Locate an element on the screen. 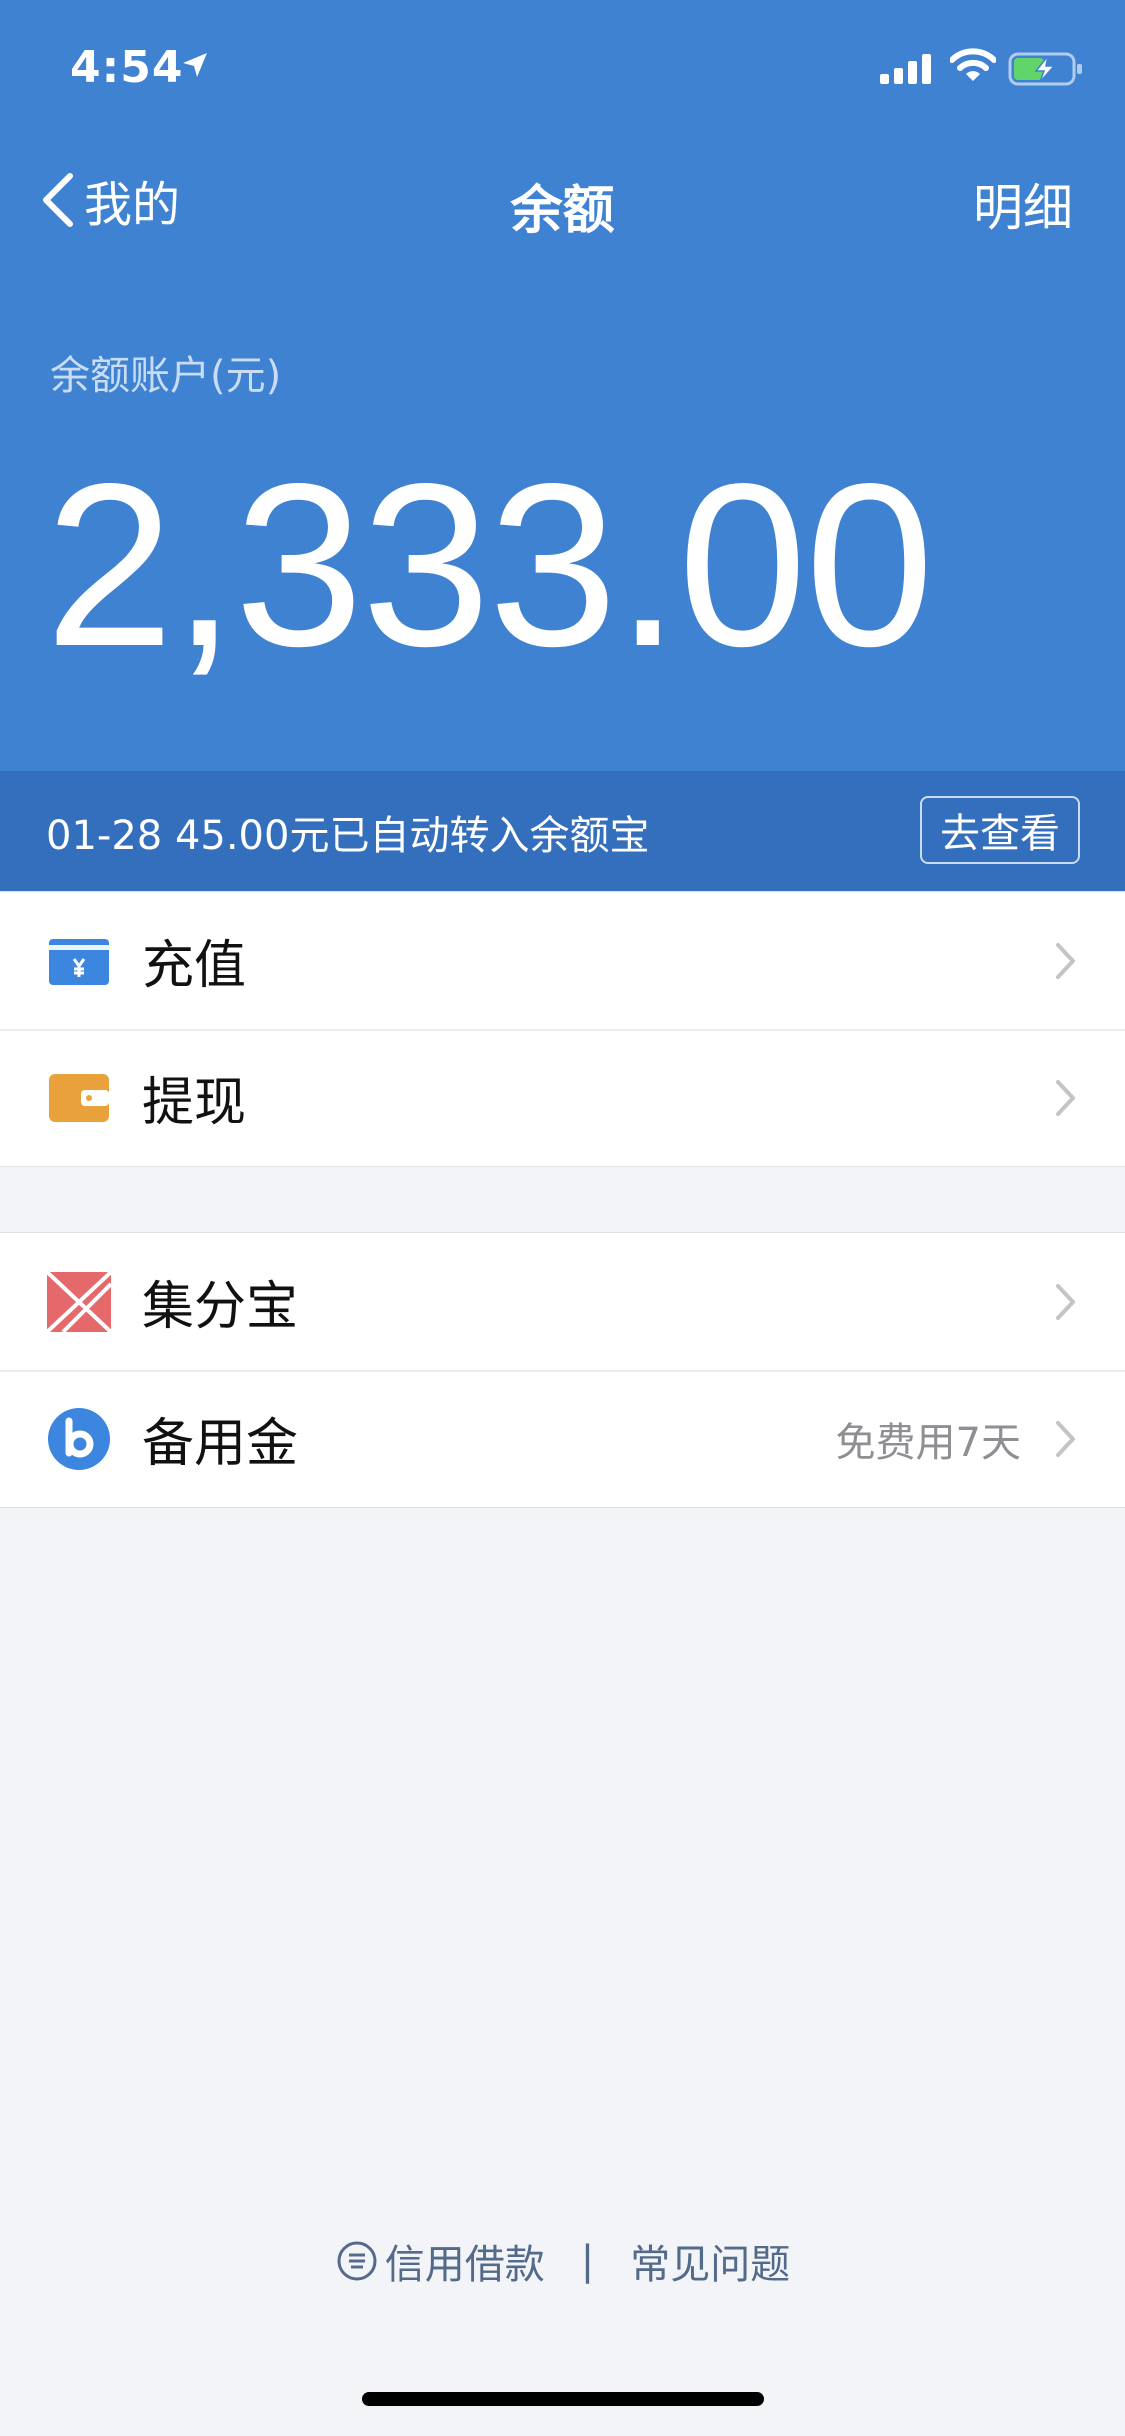 Image resolution: width=1125 pixels, height=2436 pixels. recharge-row: 充值 is located at coordinates (562, 960).